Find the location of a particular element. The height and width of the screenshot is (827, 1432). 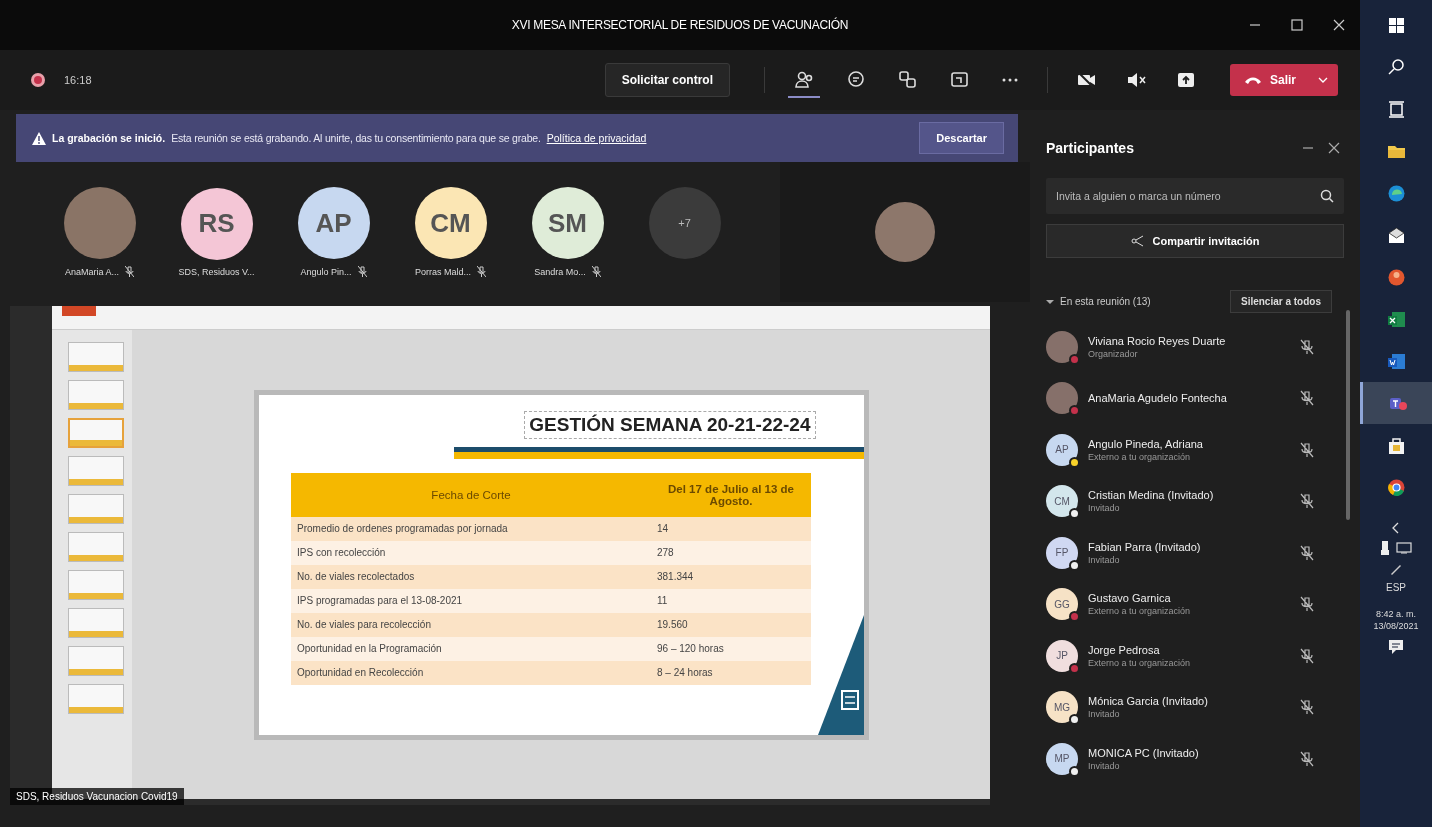

scrollbar-thumb is located at coordinates (1348, 415).